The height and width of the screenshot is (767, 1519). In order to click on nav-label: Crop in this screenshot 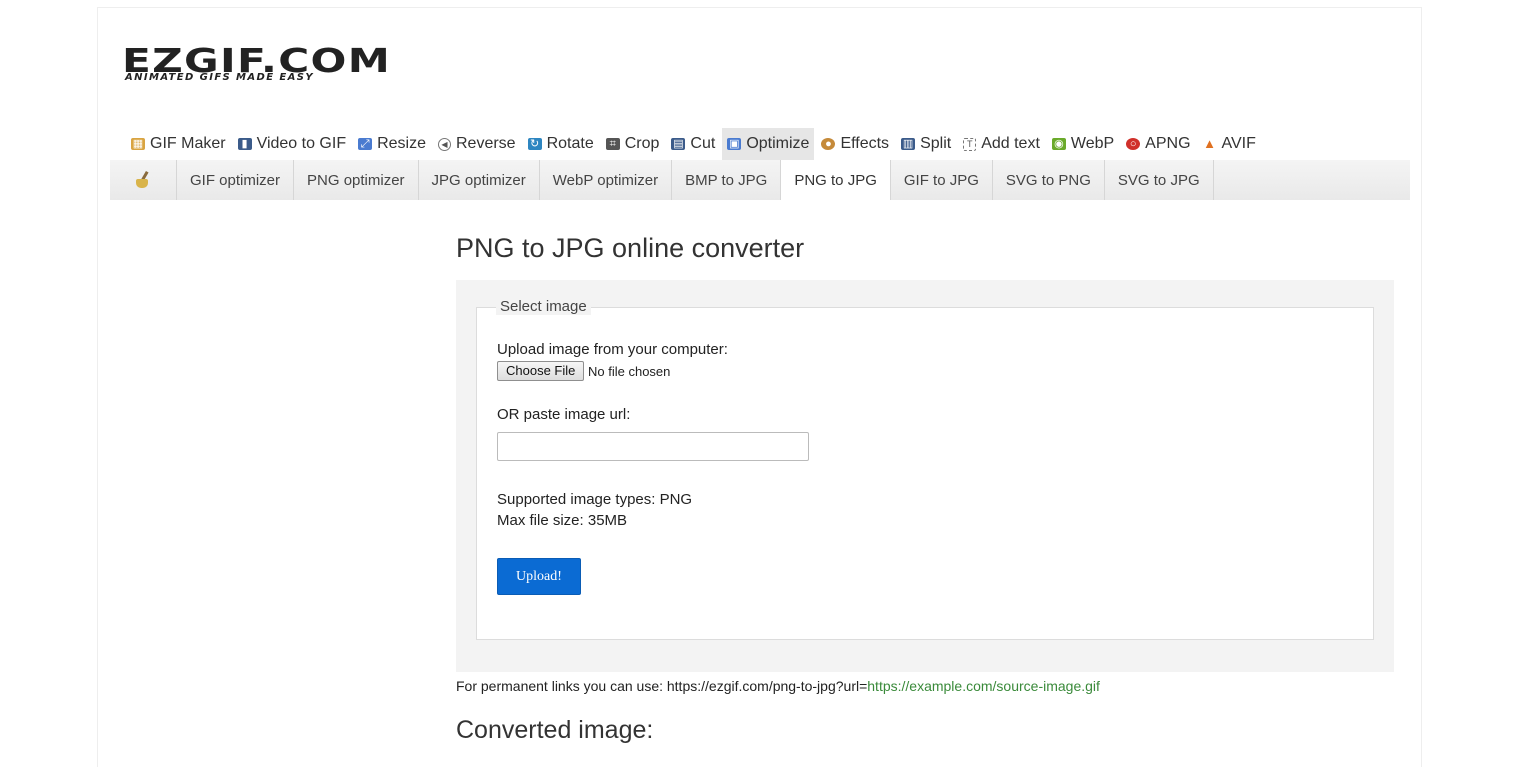, I will do `click(642, 143)`.